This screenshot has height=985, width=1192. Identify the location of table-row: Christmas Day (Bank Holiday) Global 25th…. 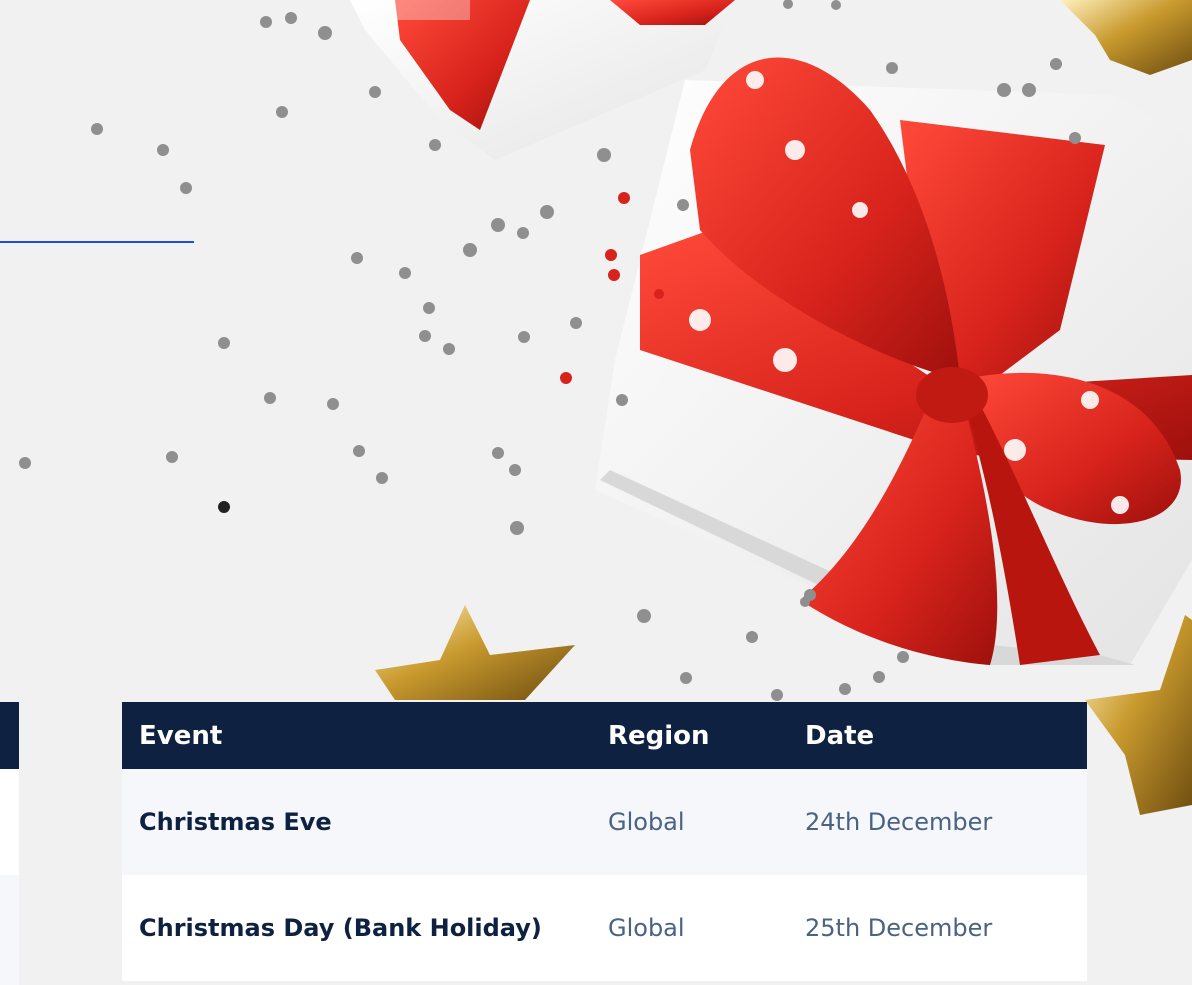
(604, 928).